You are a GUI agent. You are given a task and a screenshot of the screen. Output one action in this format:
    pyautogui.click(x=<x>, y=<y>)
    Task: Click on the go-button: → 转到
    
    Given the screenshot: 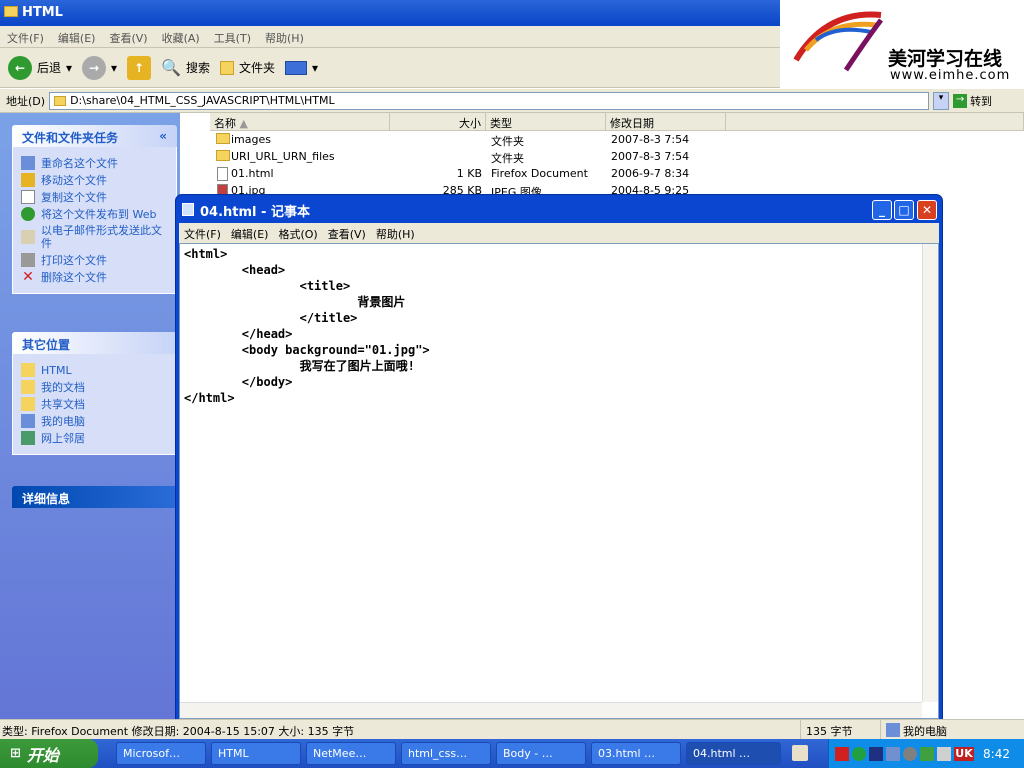 What is the action you would take?
    pyautogui.click(x=972, y=101)
    